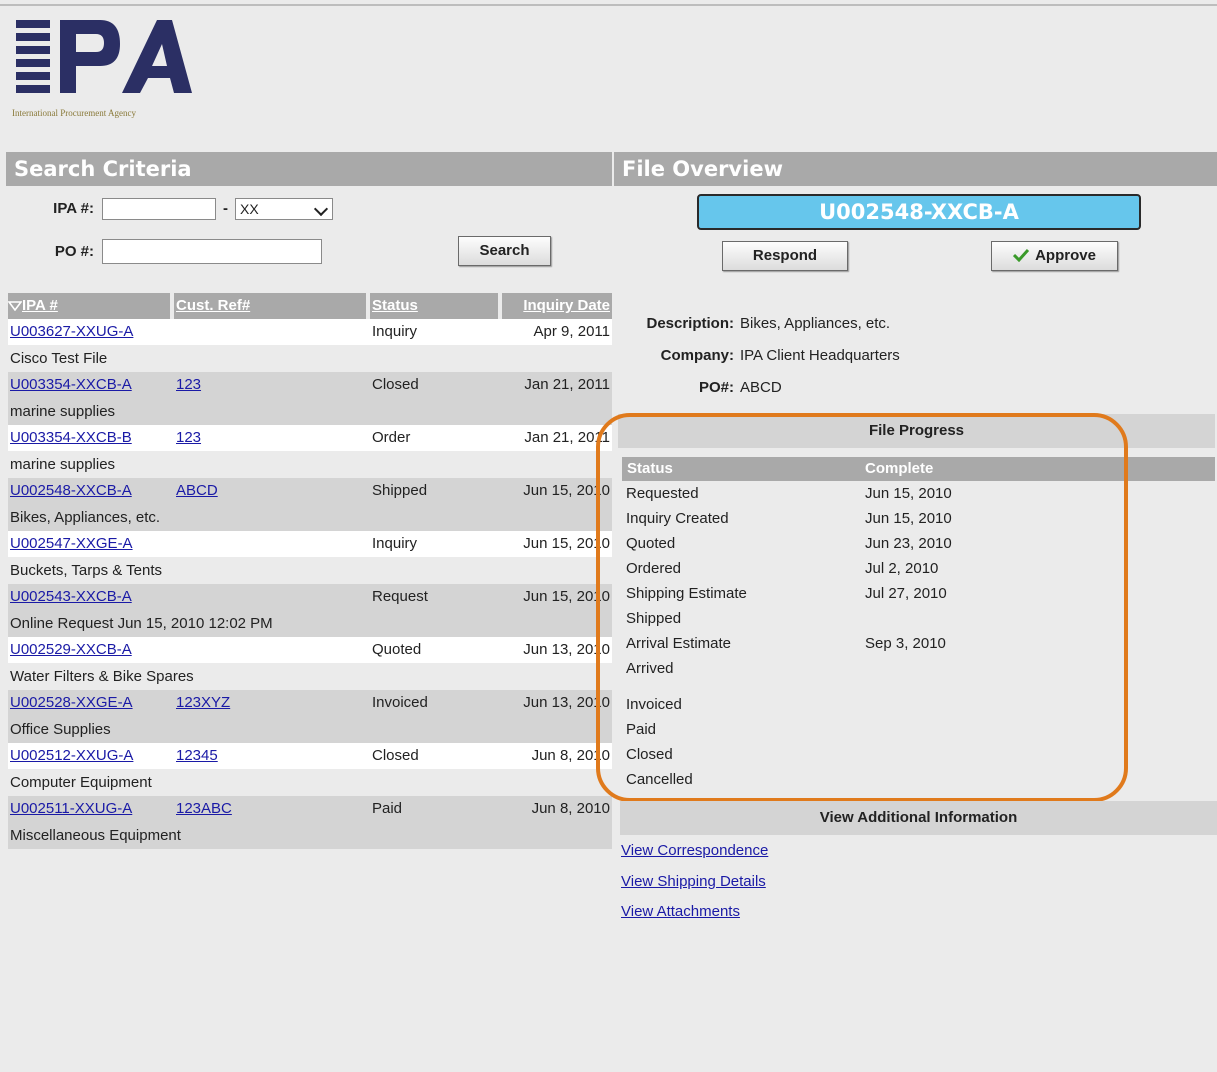 The height and width of the screenshot is (1072, 1217). I want to click on ipa-cell: U002511-XXUG-A, so click(89, 809).